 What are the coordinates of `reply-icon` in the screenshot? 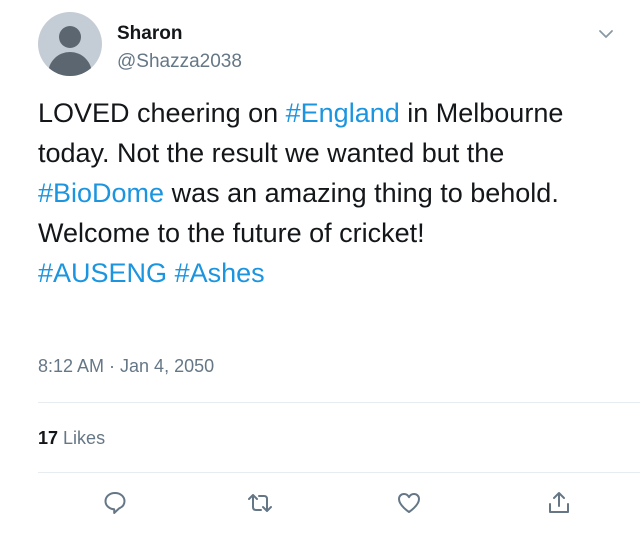 It's located at (116, 504).